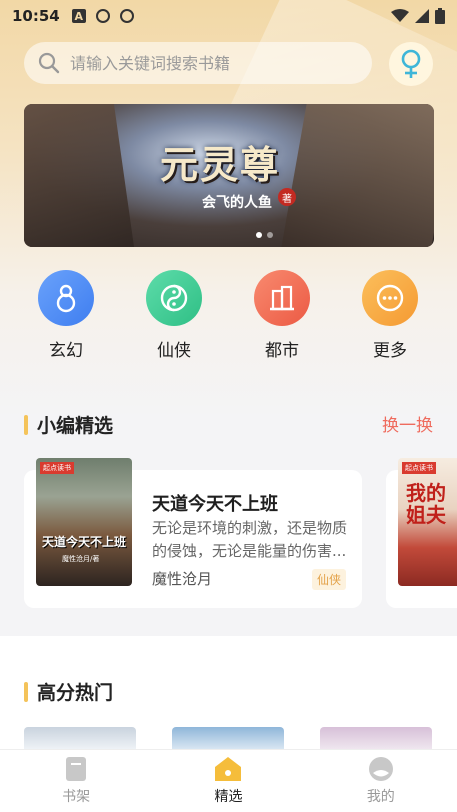 Image resolution: width=457 pixels, height=812 pixels. What do you see at coordinates (81, 559) in the screenshot?
I see `cover-author: 魔性沧月/著` at bounding box center [81, 559].